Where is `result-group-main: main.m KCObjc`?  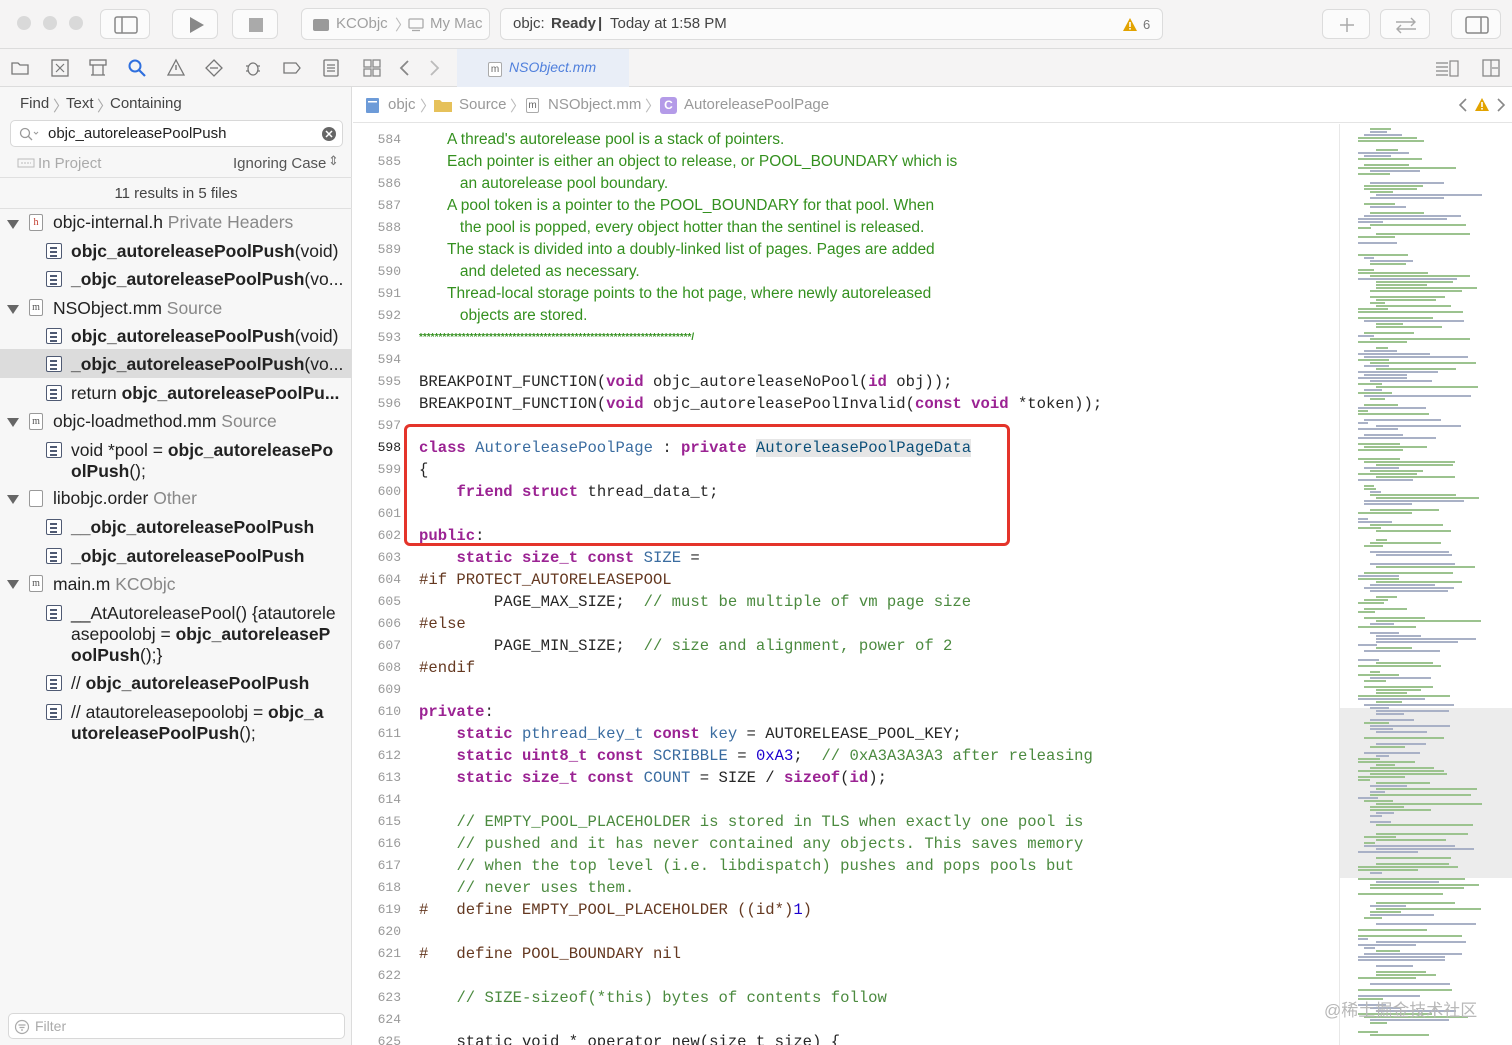
result-group-main: main.m KCObjc is located at coordinates (114, 584).